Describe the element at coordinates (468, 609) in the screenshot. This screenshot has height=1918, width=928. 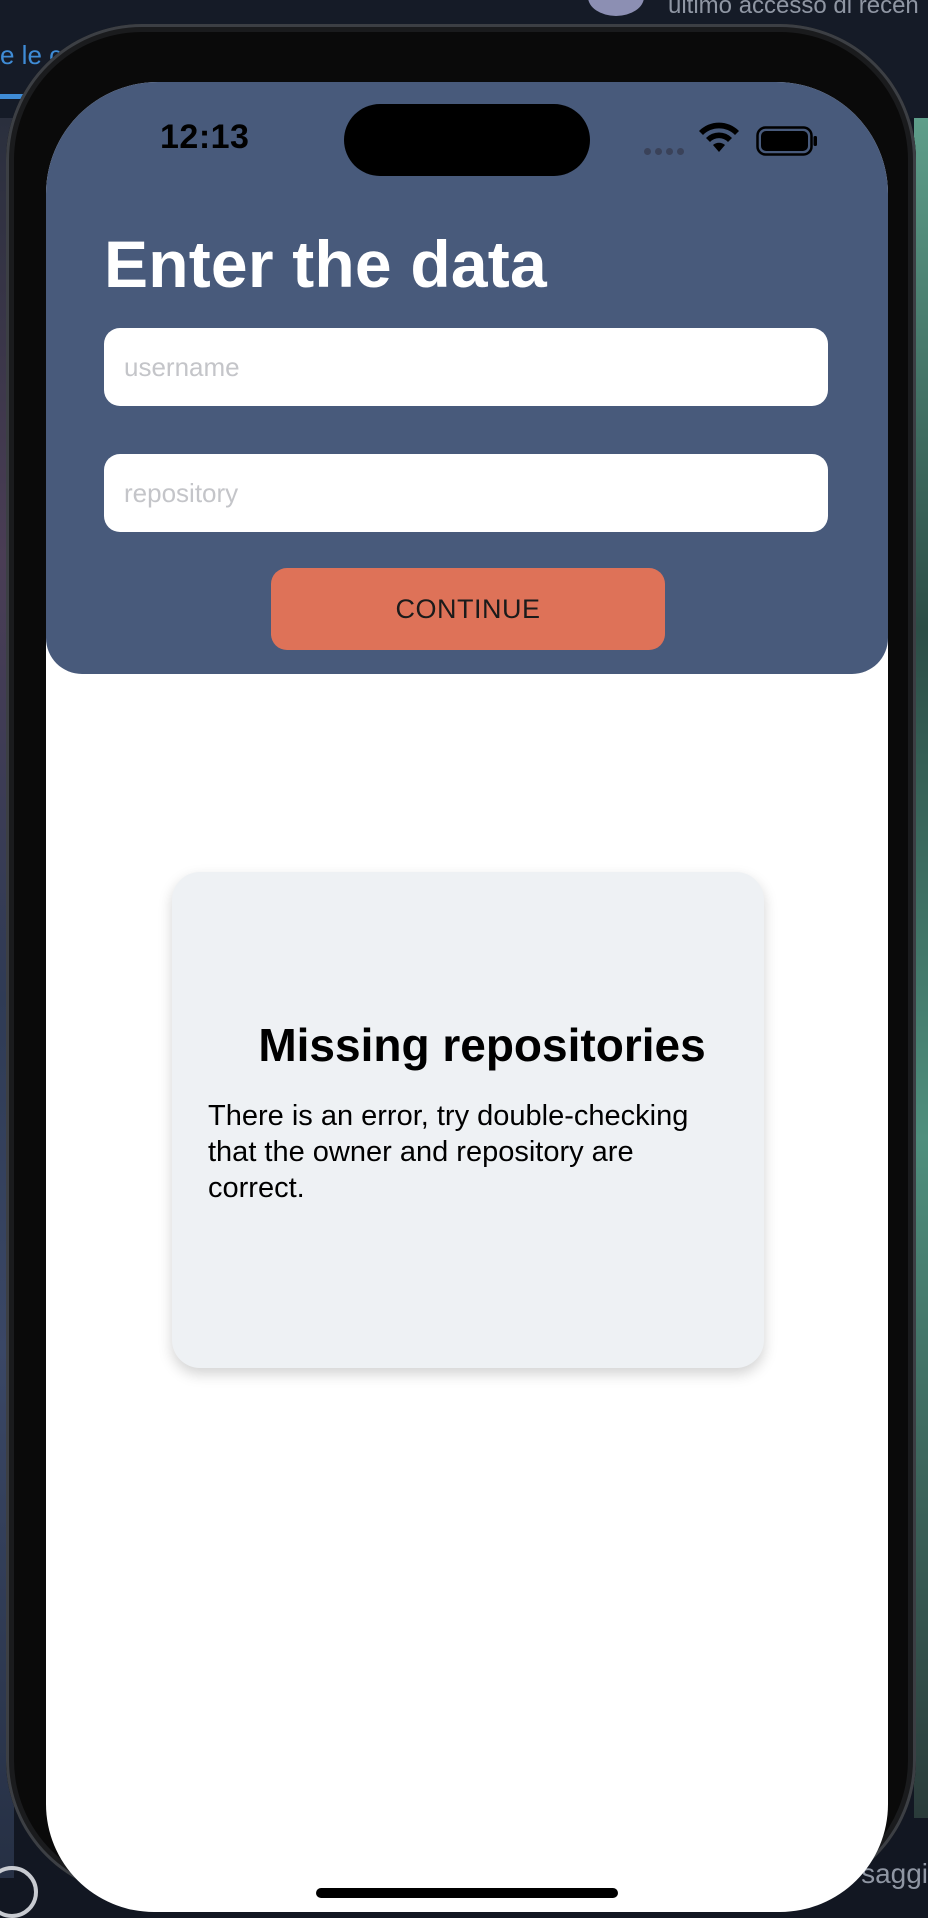
I see `continue-button: CONTINUE` at that location.